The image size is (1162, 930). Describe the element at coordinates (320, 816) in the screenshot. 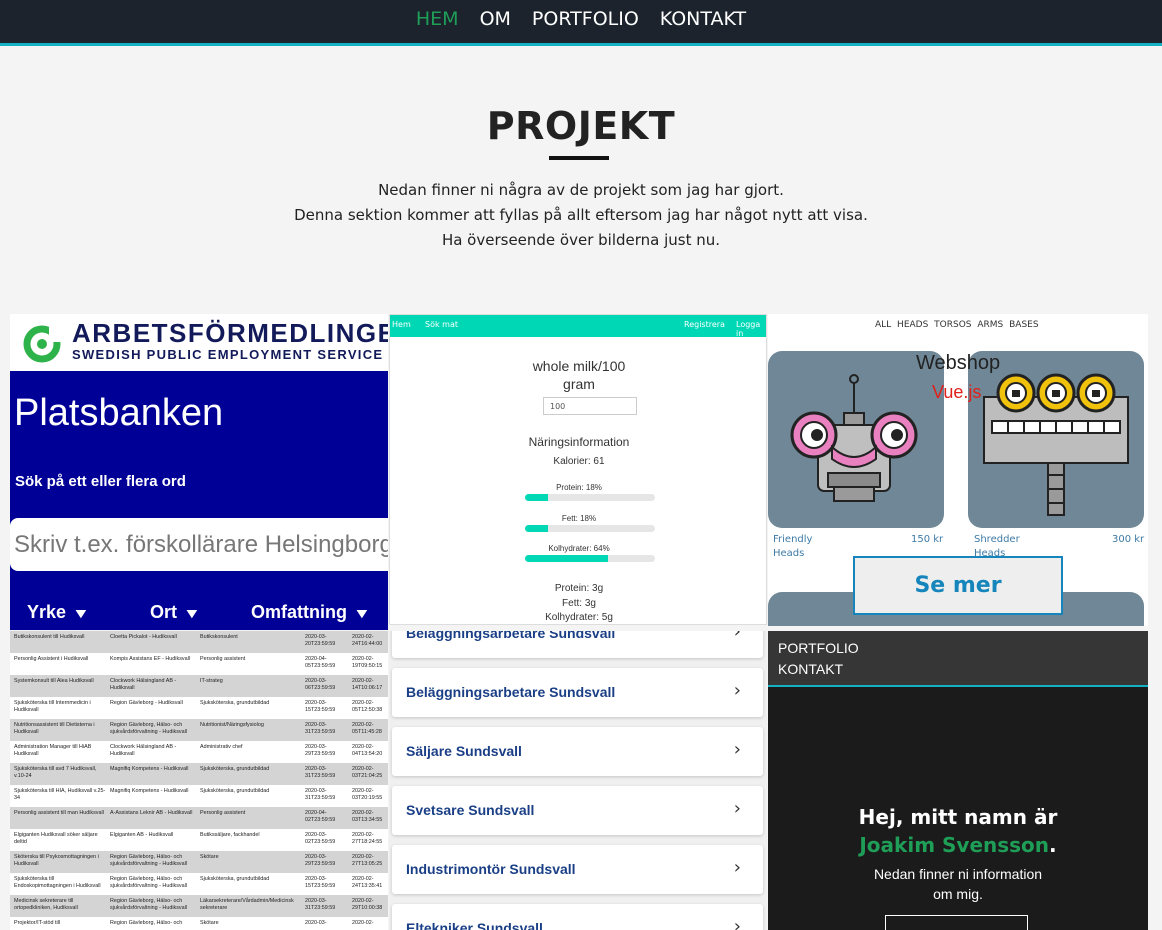

I see `table-cell: 2020-04-02T23:59:59` at that location.